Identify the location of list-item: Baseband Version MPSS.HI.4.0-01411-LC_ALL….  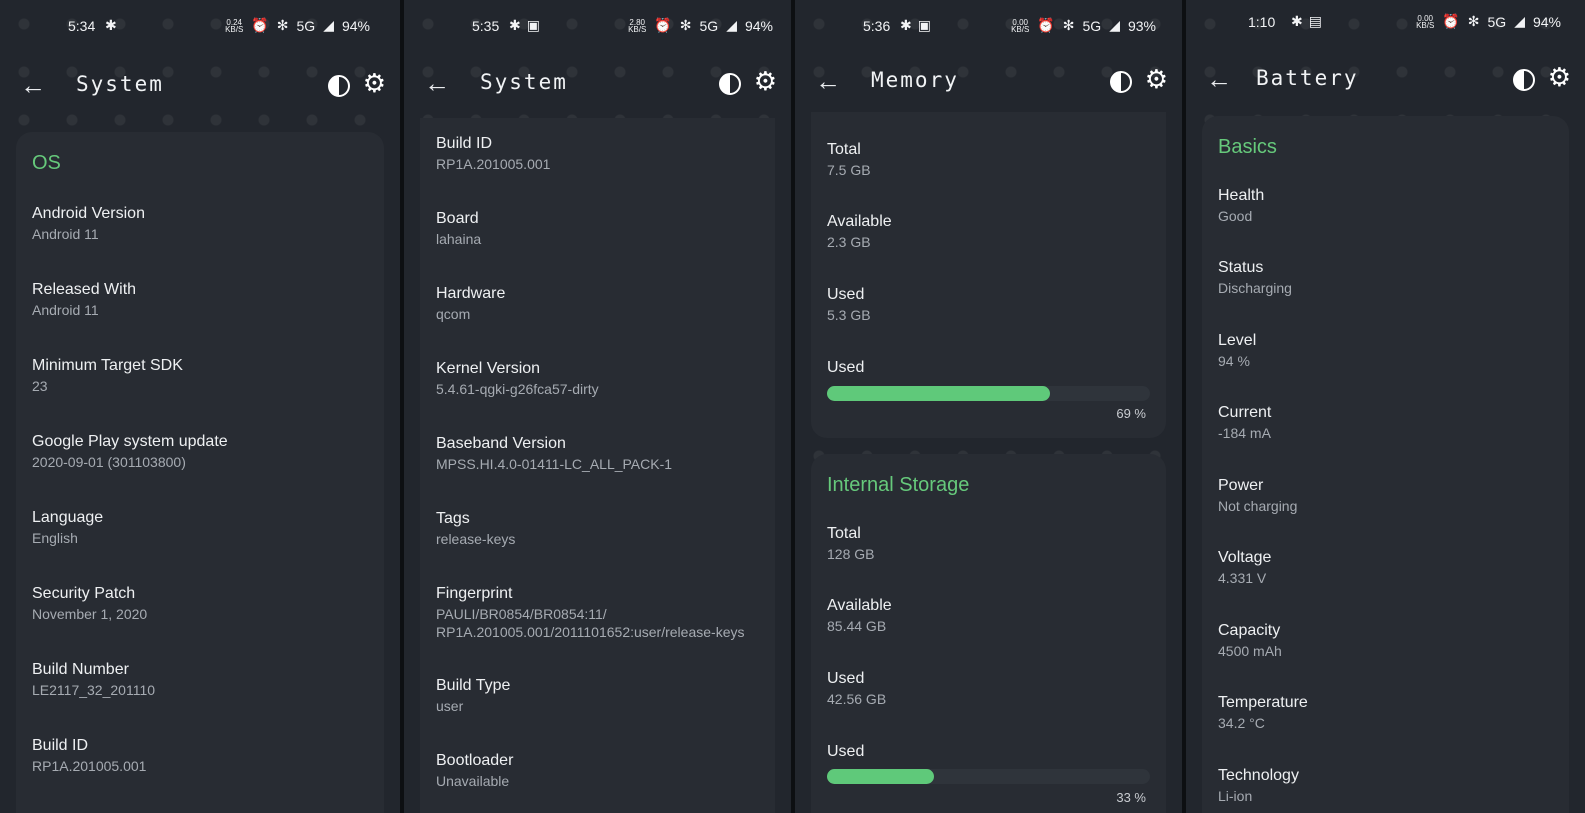
(597, 453).